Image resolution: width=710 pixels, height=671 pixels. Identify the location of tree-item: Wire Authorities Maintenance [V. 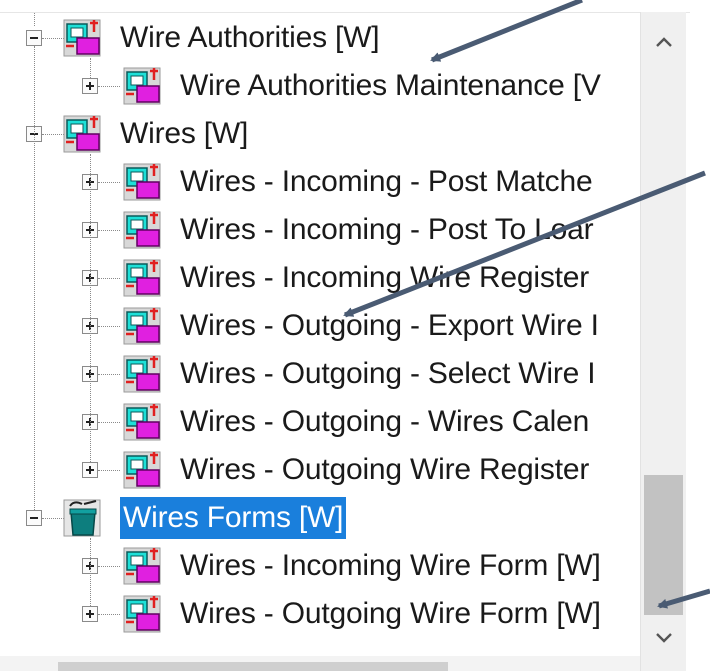
(390, 86).